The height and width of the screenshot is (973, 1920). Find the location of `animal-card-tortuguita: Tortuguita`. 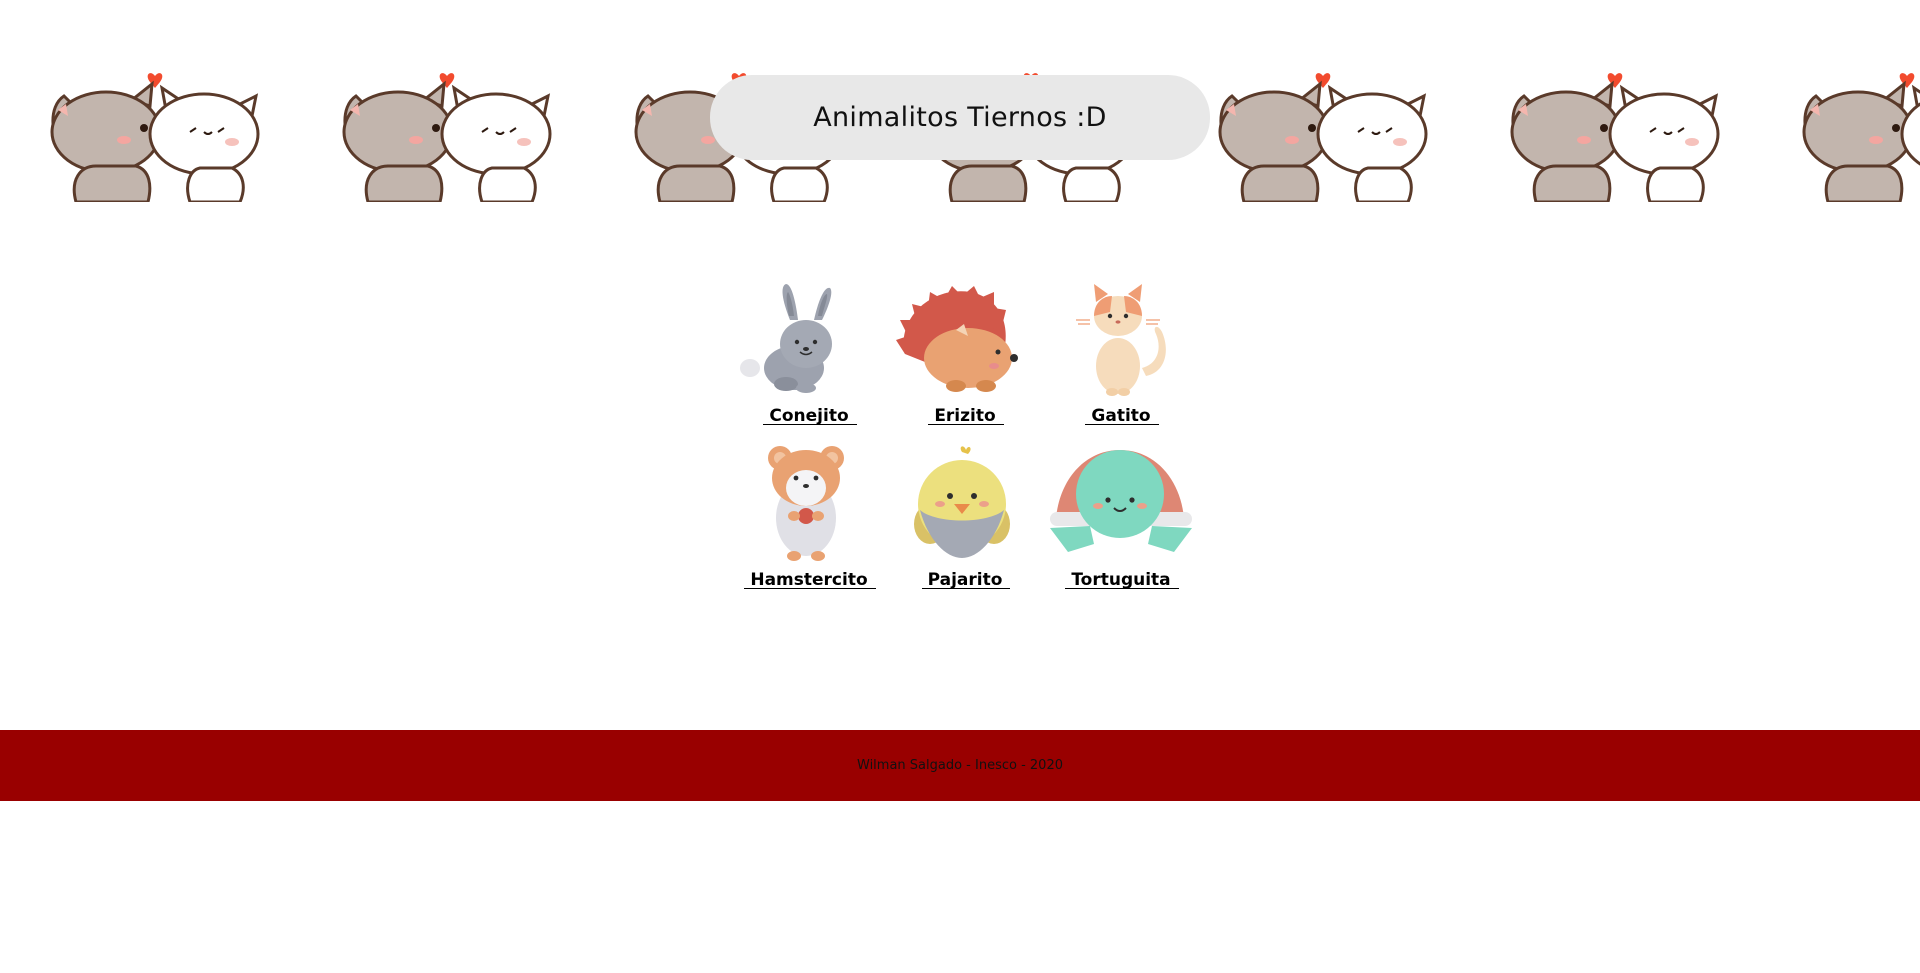

animal-card-tortuguita: Tortuguita is located at coordinates (1121, 517).